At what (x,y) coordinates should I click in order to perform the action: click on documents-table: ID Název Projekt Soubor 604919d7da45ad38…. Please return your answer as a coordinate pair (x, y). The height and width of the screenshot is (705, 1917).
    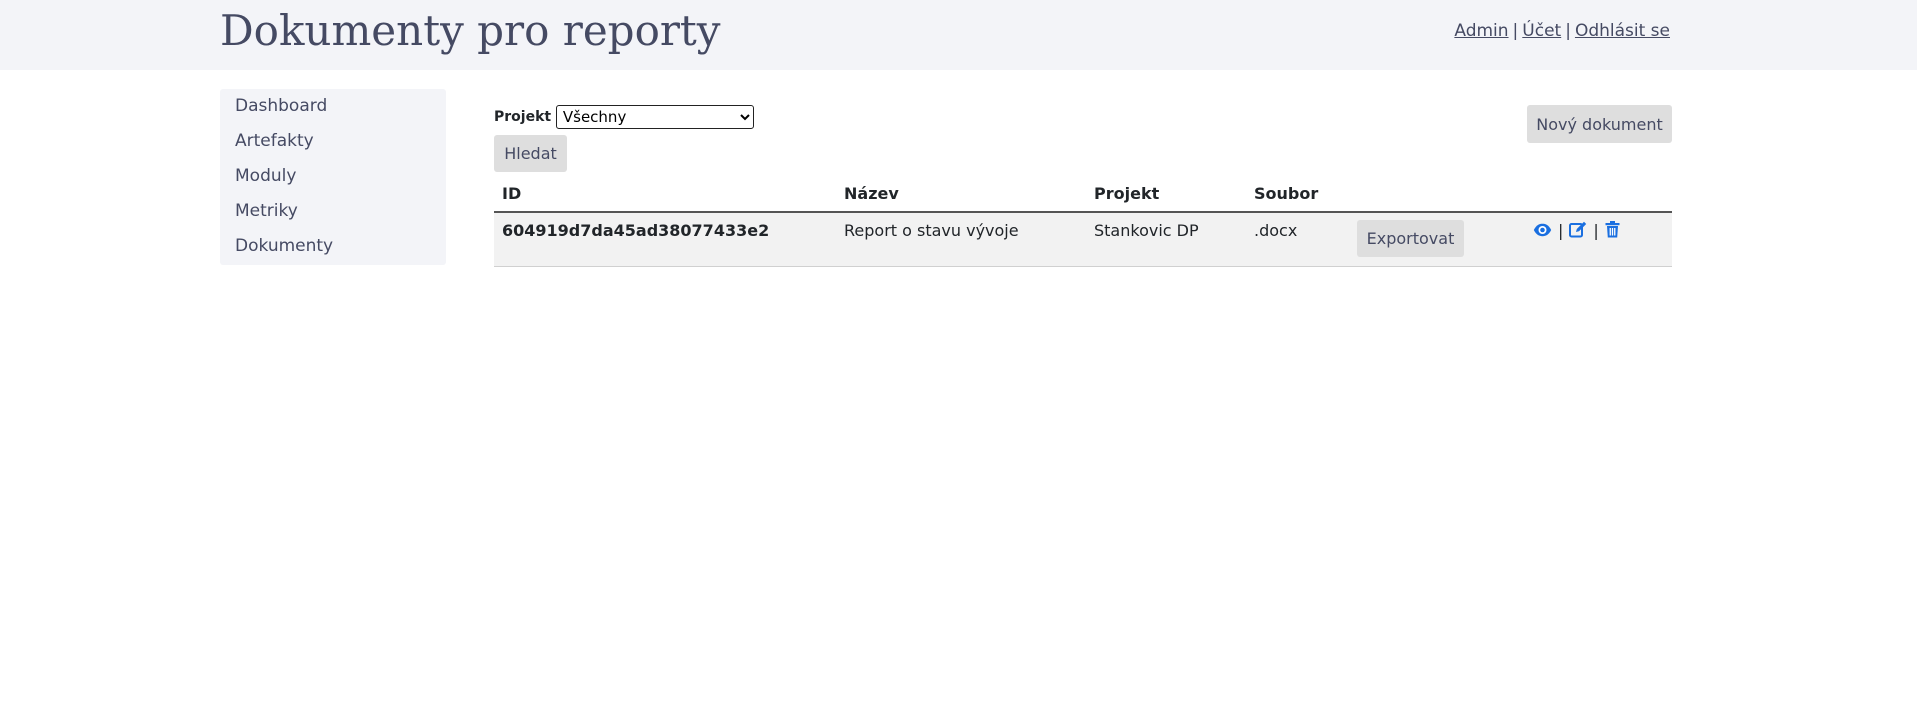
    Looking at the image, I should click on (1083, 221).